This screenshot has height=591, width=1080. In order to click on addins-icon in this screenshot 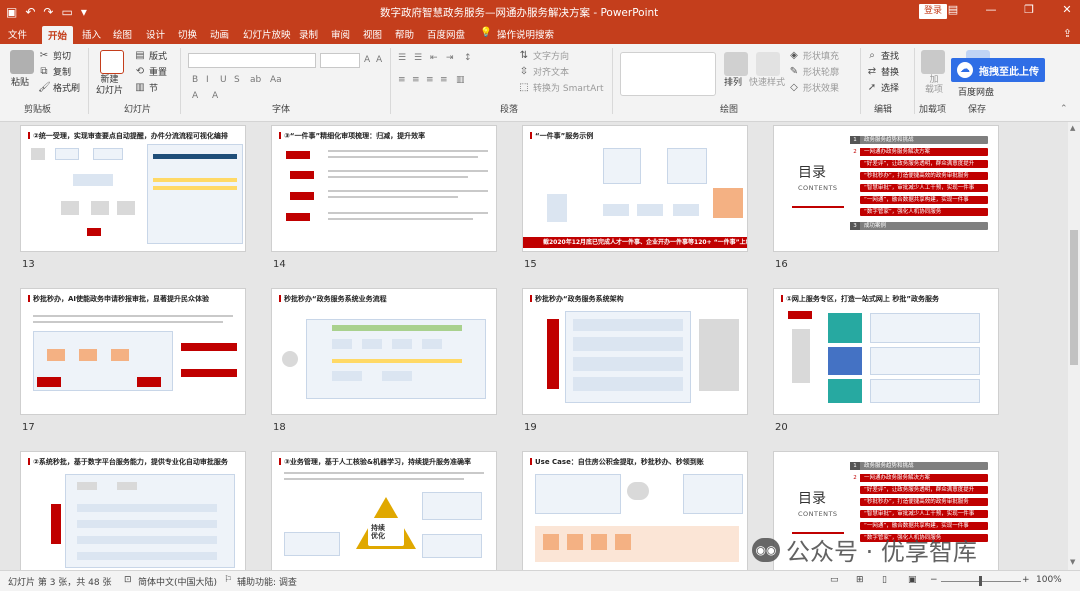, I will do `click(933, 62)`.